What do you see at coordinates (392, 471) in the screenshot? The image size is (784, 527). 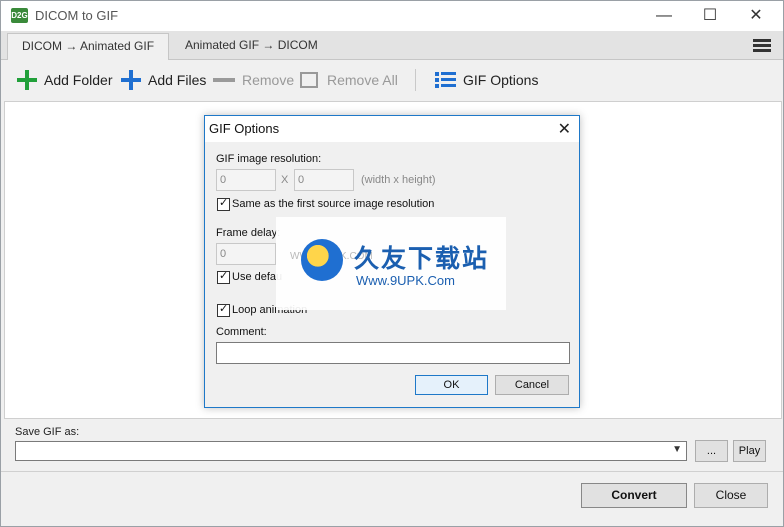 I see `bottom-divider` at bounding box center [392, 471].